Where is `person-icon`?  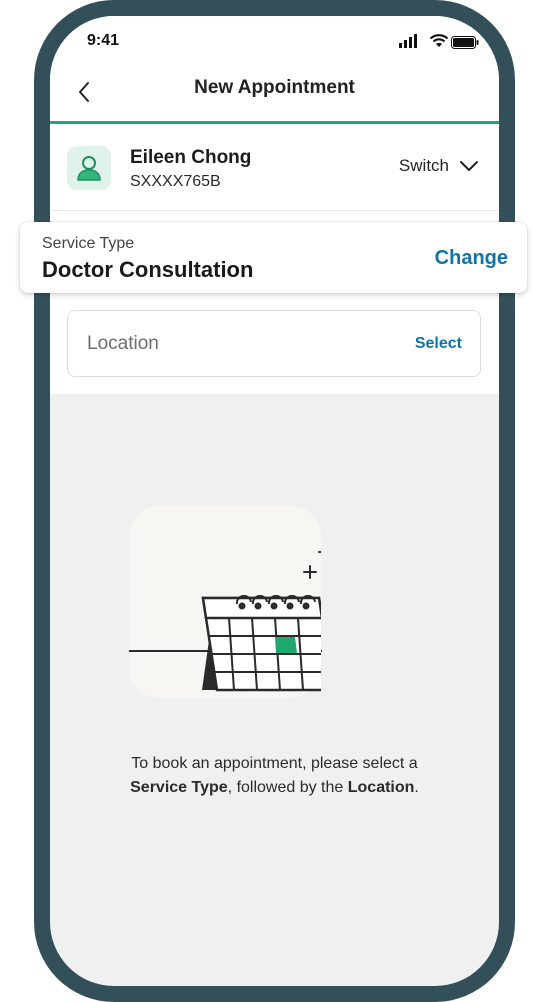
person-icon is located at coordinates (89, 168).